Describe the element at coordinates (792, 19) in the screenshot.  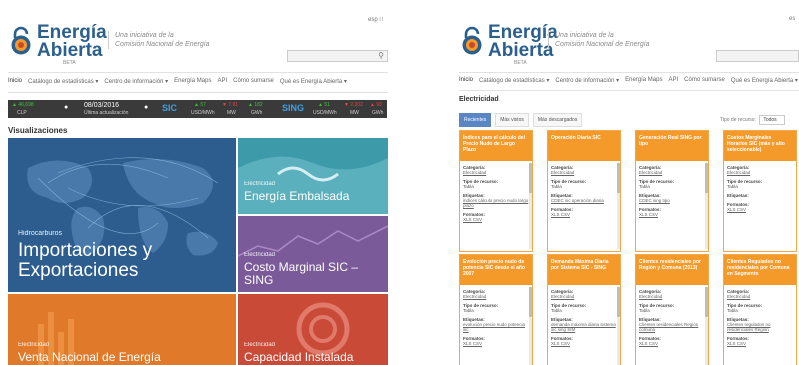
I see `language-link: es` at that location.